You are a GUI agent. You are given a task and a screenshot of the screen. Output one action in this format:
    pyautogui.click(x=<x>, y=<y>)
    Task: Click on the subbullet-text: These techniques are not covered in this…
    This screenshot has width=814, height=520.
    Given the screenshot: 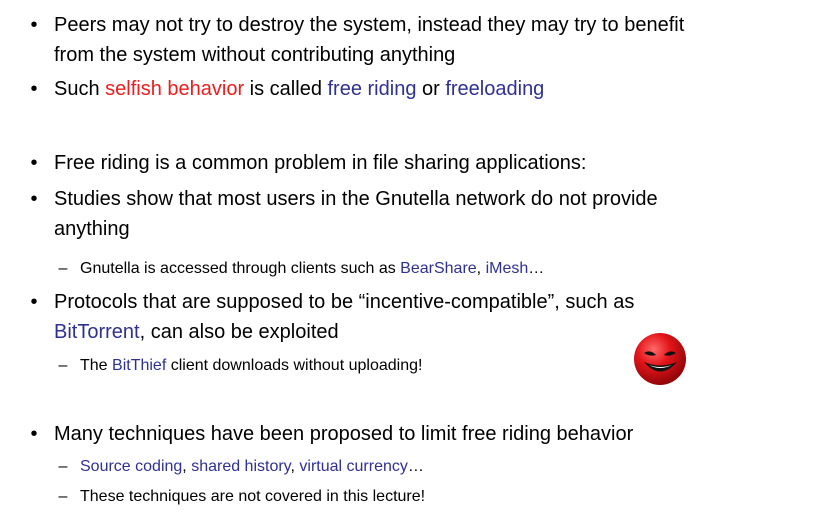 What is the action you would take?
    pyautogui.click(x=253, y=496)
    